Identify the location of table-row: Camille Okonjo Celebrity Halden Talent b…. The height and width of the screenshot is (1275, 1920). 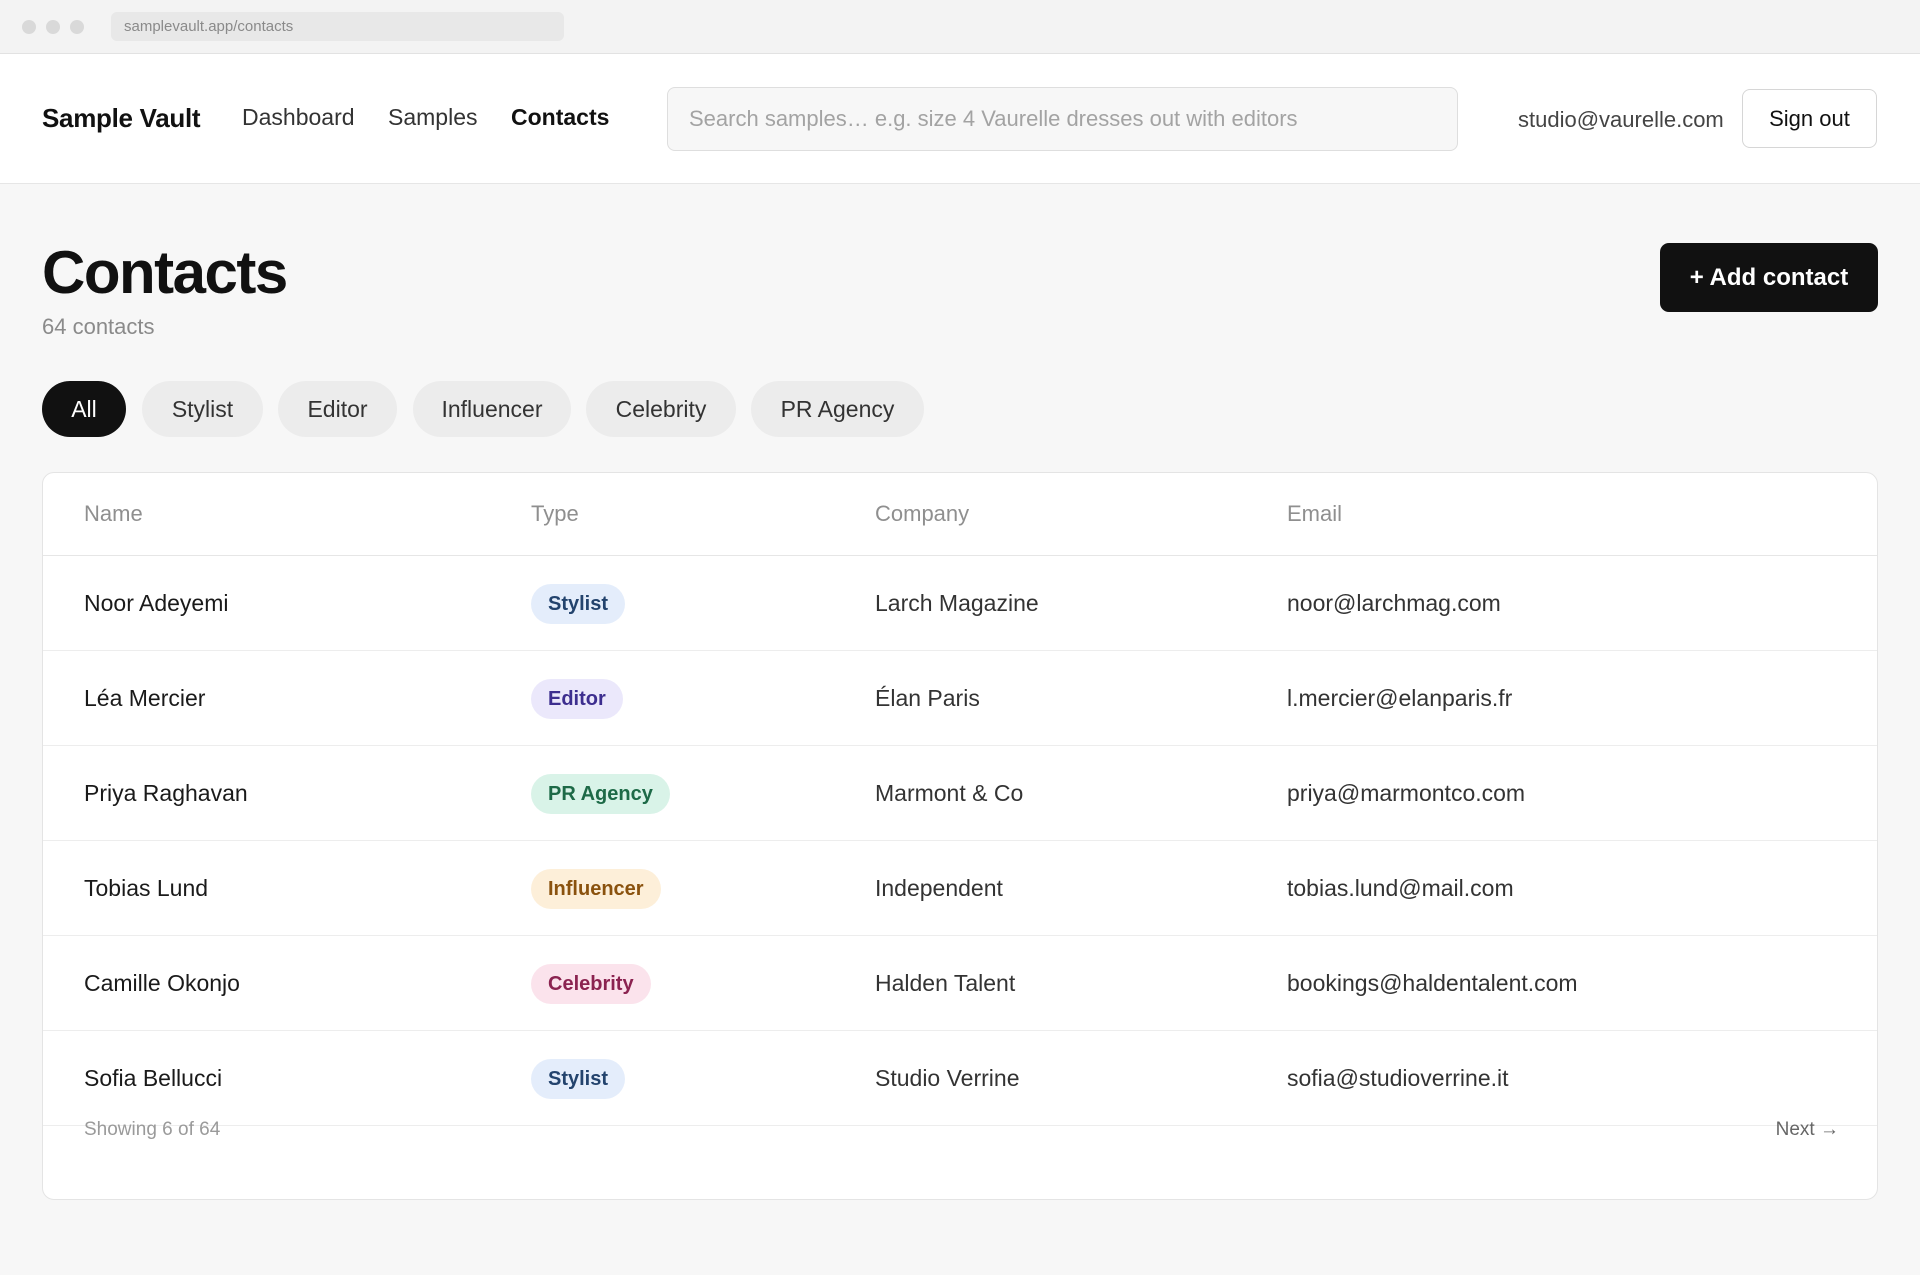
(960, 983).